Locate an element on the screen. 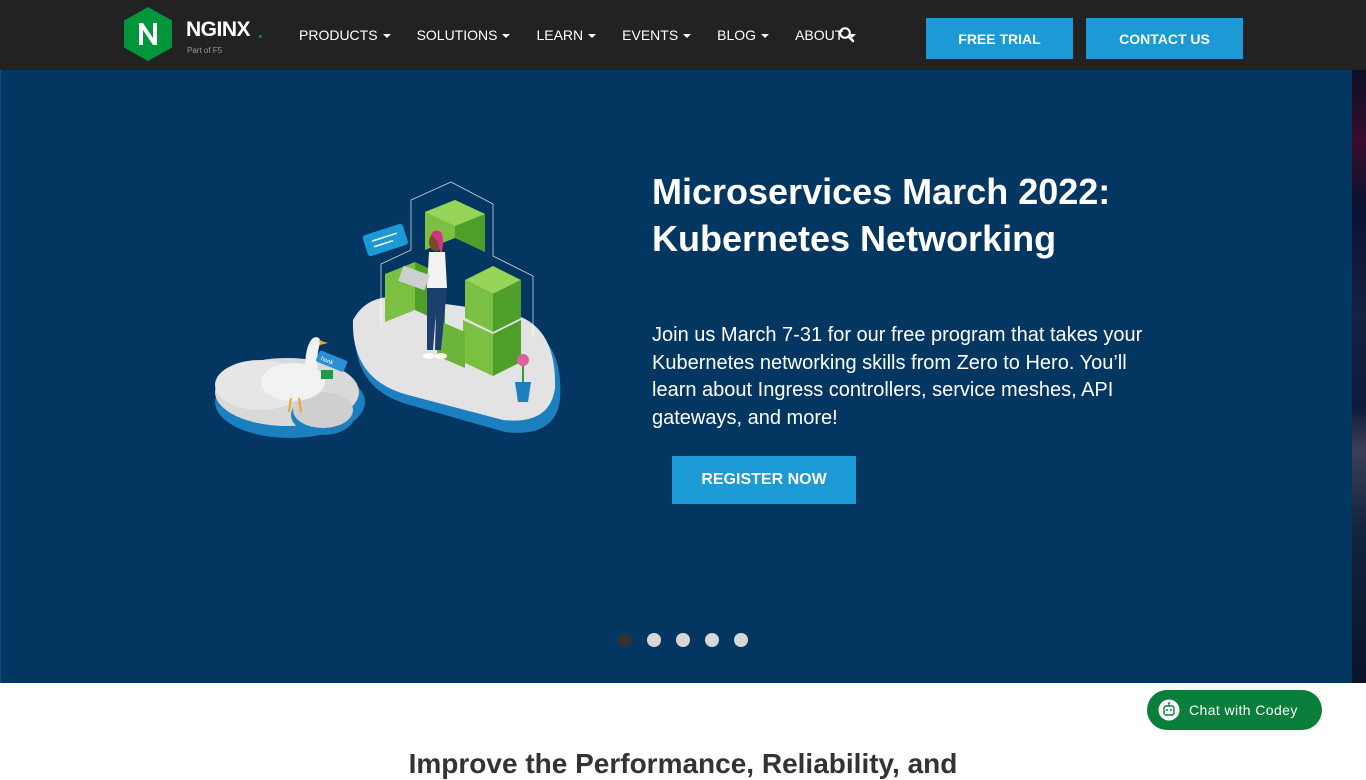 The image size is (1366, 780). menu-learn: LEARN is located at coordinates (566, 35).